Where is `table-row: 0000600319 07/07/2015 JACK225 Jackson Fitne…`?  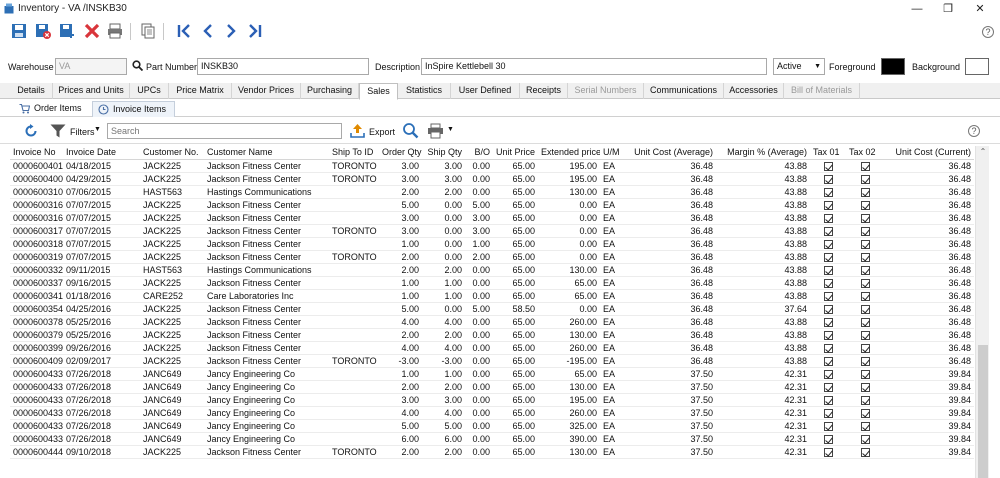
table-row: 0000600319 07/07/2015 JACK225 Jackson Fitne… is located at coordinates (492, 257).